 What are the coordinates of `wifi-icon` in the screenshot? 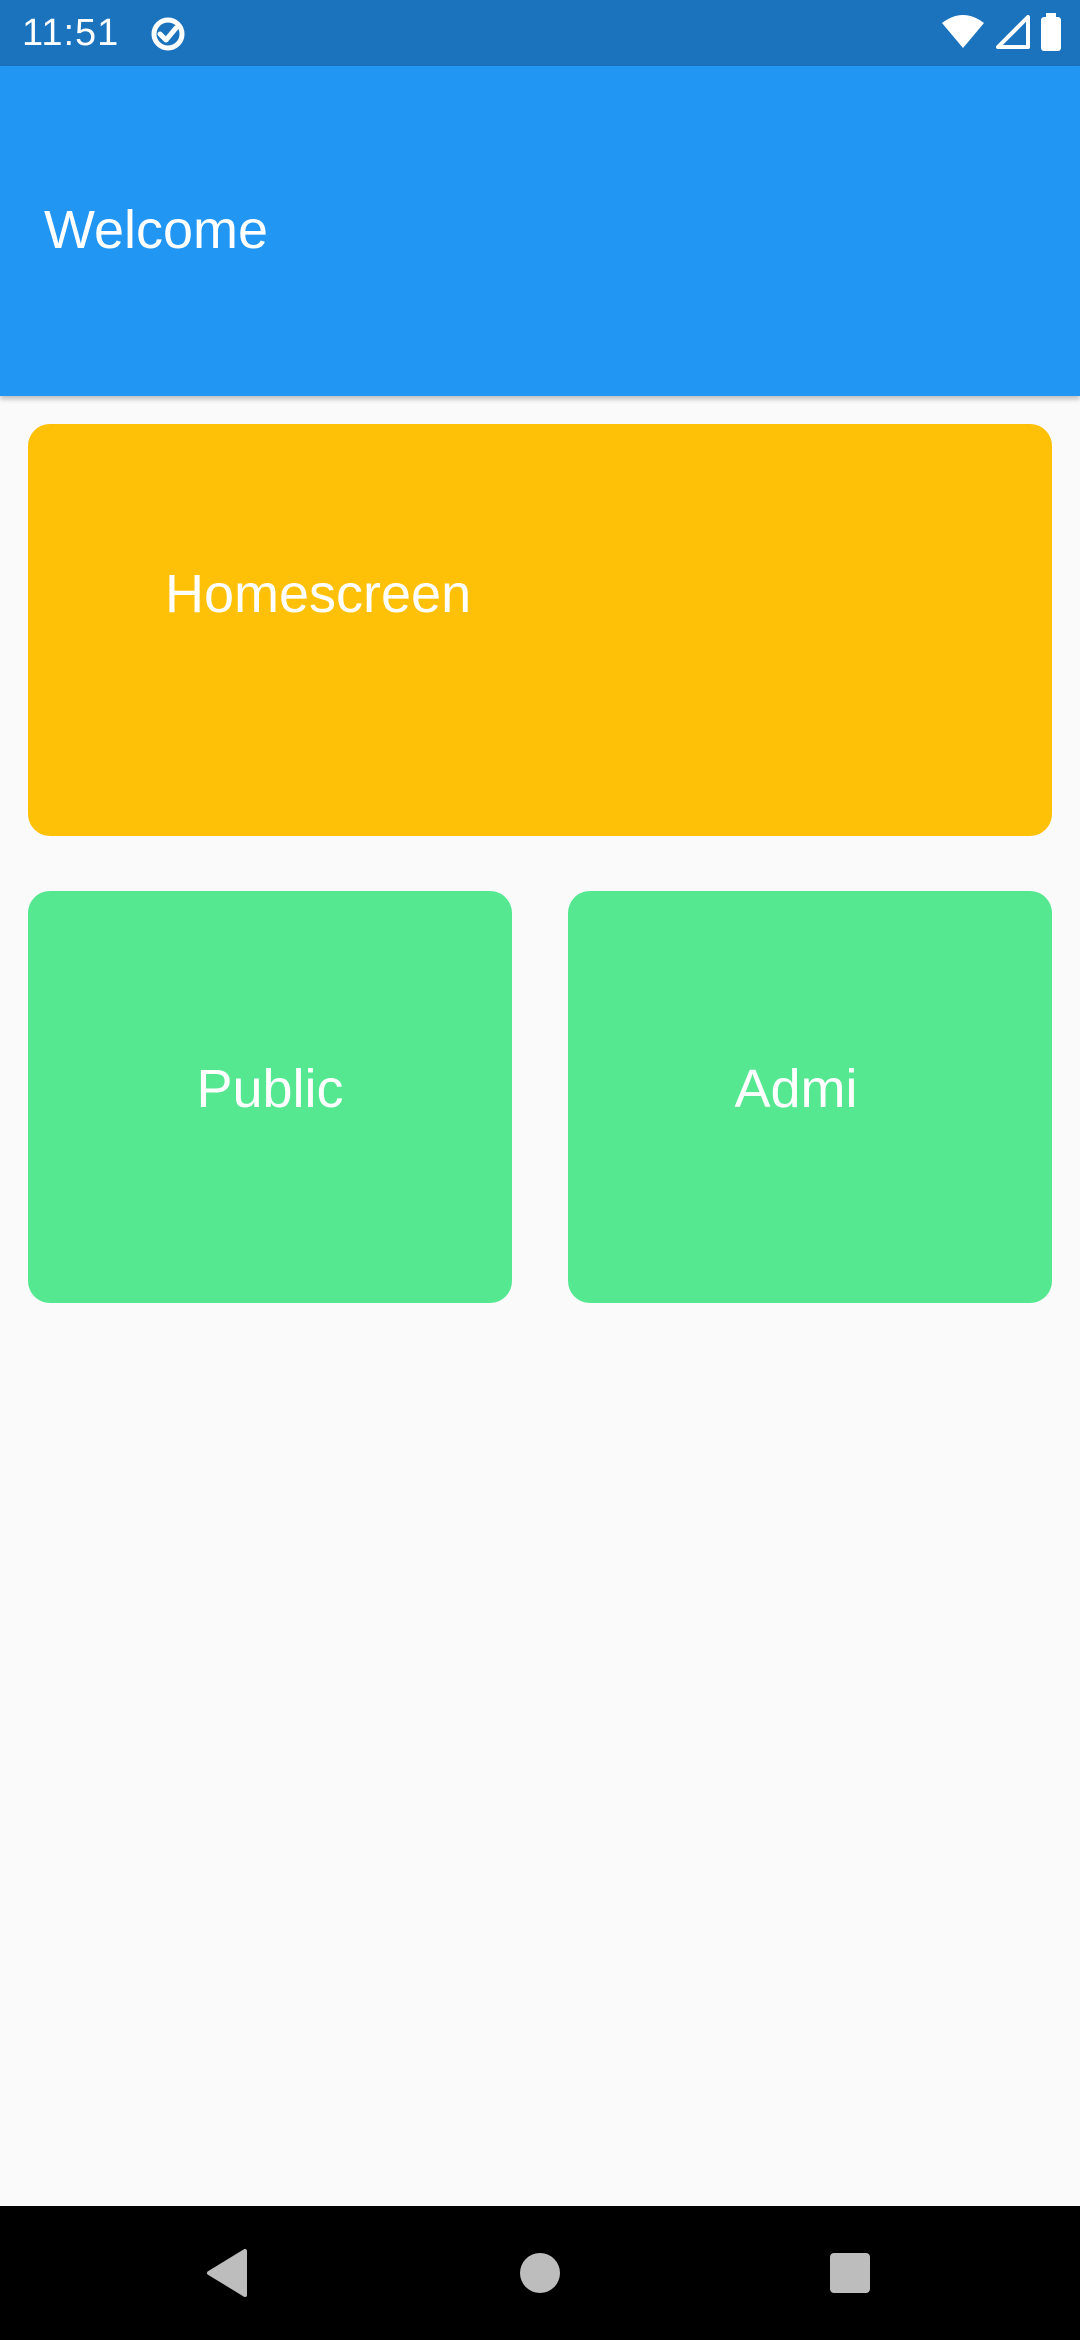 It's located at (963, 34).